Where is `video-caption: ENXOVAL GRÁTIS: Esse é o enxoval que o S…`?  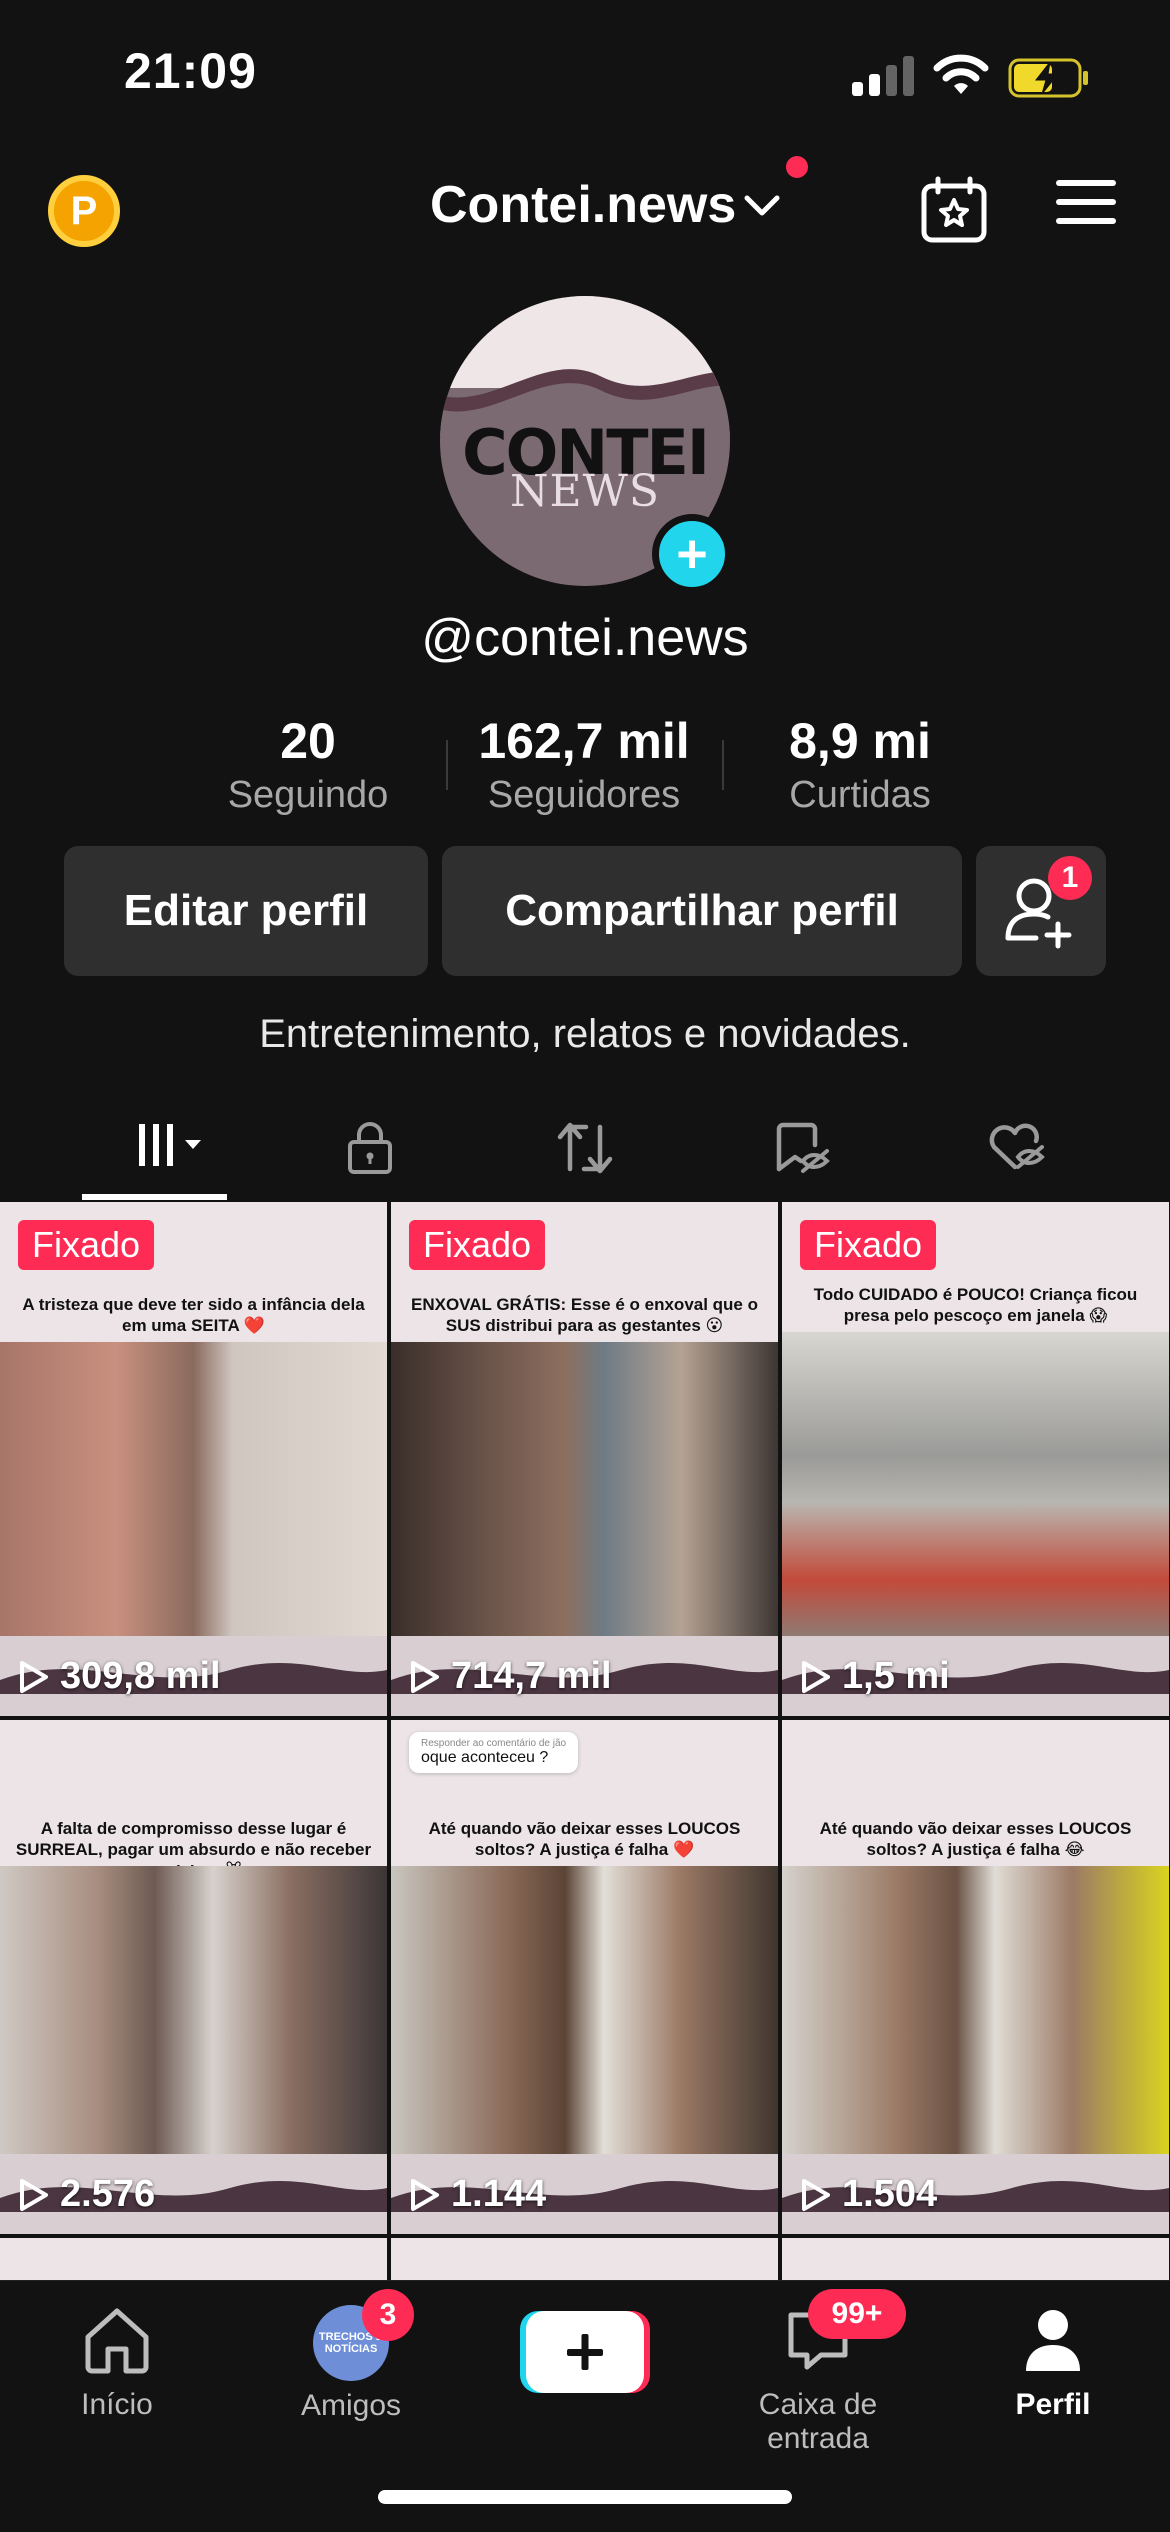 video-caption: ENXOVAL GRÁTIS: Esse é o enxoval que o S… is located at coordinates (584, 1315).